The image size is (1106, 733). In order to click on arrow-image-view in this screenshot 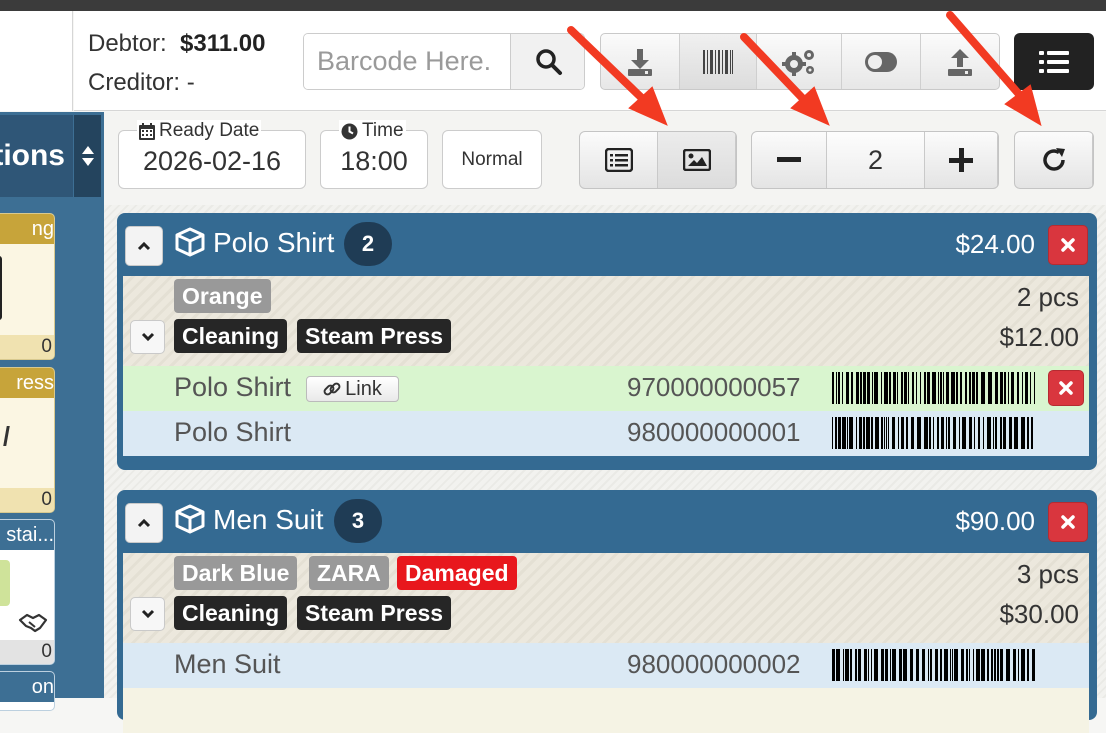, I will do `click(609, 67)`.